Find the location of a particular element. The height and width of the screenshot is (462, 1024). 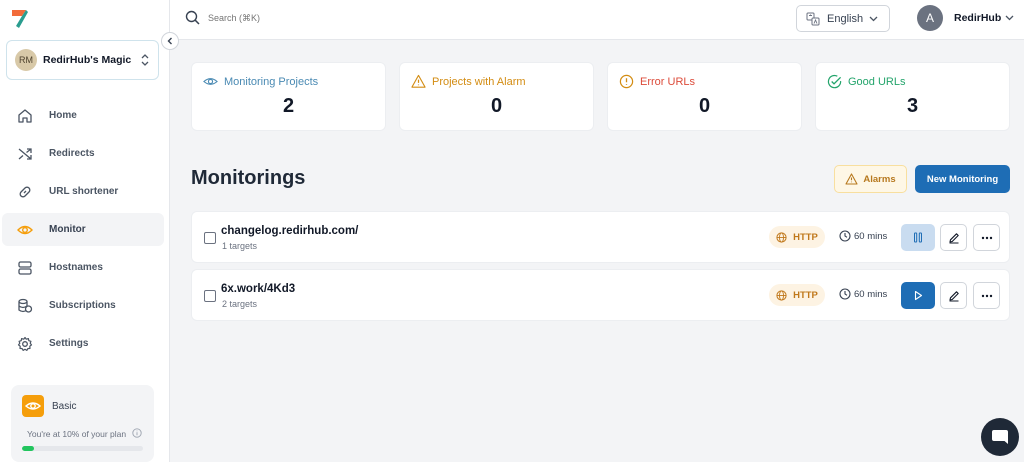

plan-usage-text: You're at 10% of your plan is located at coordinates (77, 434).